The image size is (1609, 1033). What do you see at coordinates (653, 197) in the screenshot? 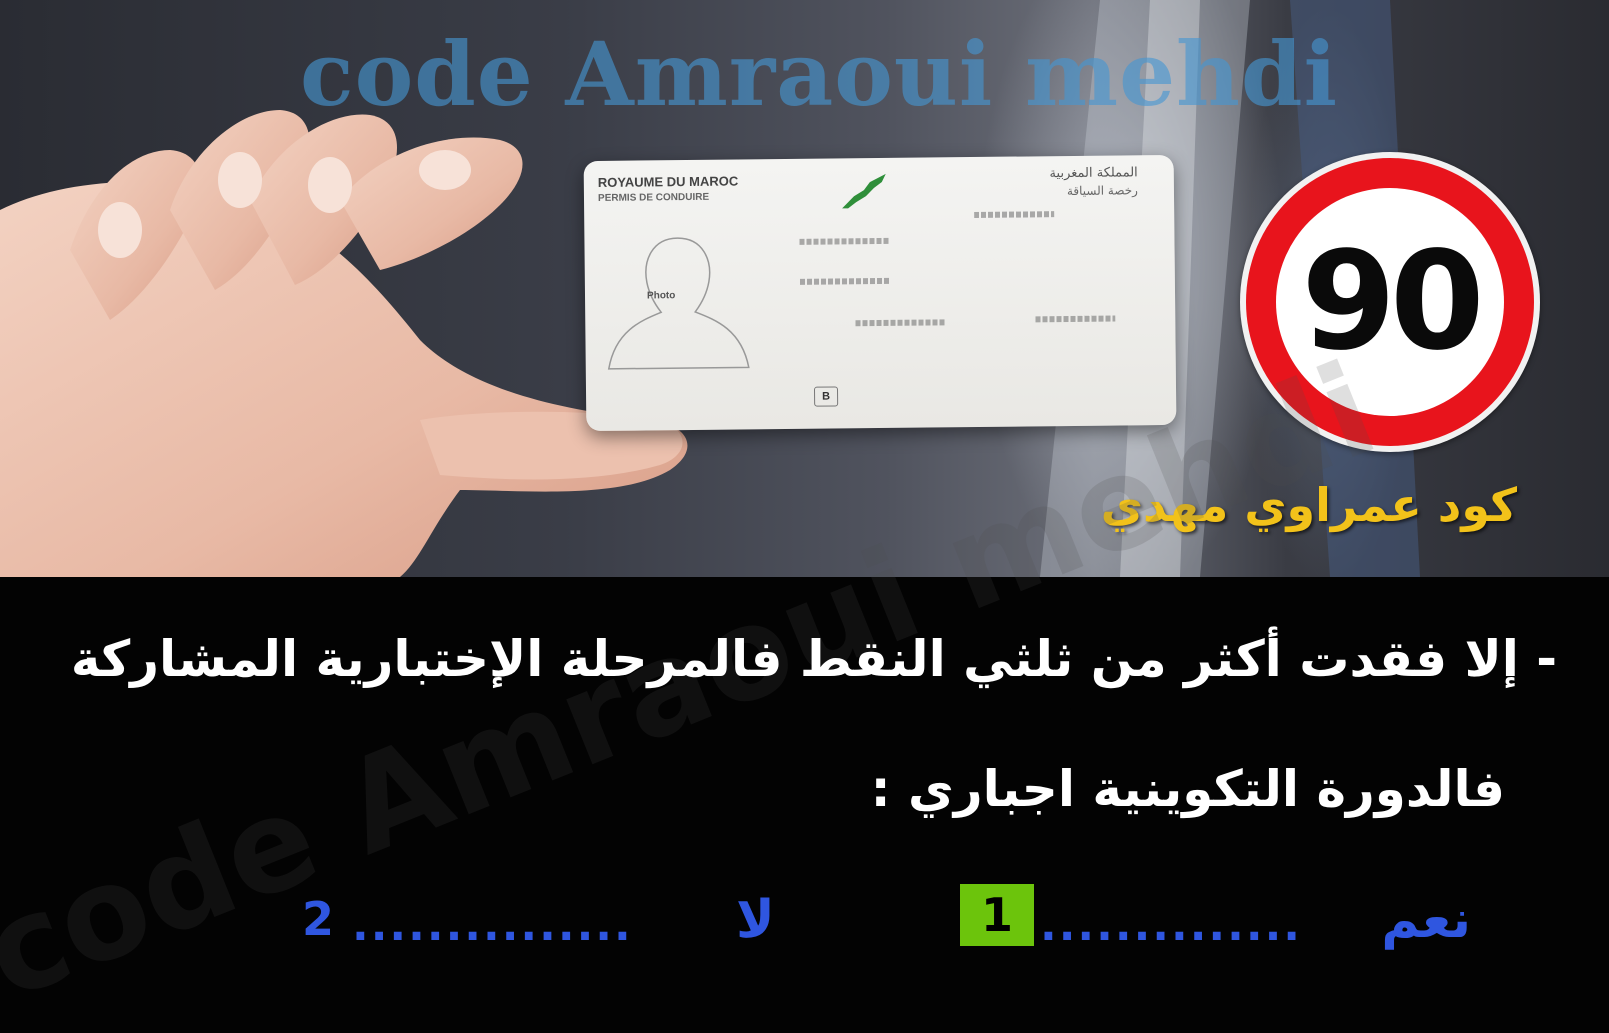
I see `card-subheader-fr: PERMIS DE CONDUIRE` at bounding box center [653, 197].